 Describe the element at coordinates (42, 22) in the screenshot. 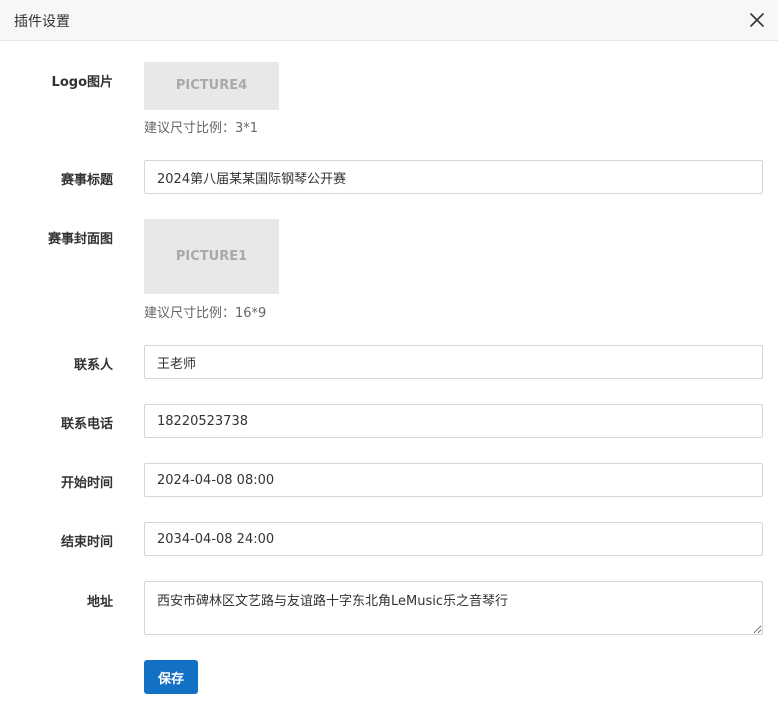

I see `dialog-title: 插件设置` at that location.